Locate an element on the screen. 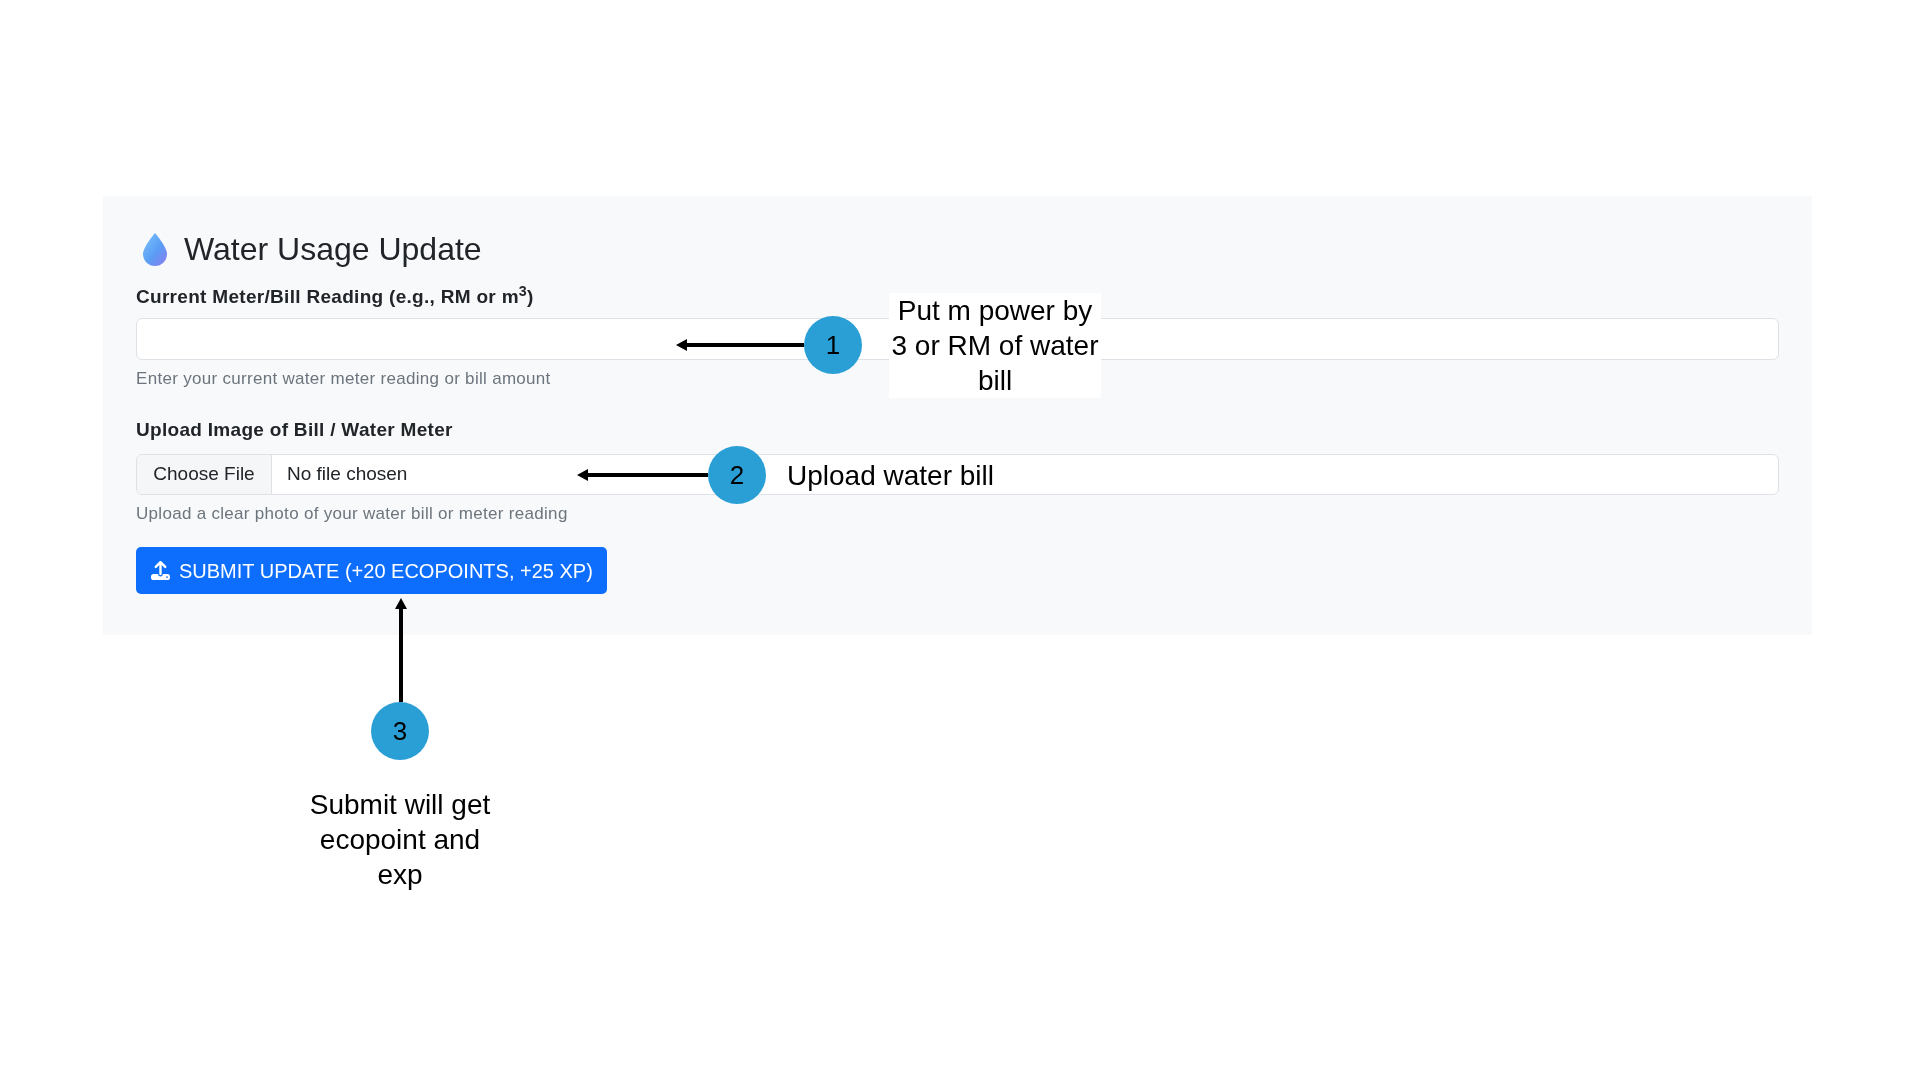 The image size is (1920, 1080). annotation-text: Upload water bill is located at coordinates (890, 476).